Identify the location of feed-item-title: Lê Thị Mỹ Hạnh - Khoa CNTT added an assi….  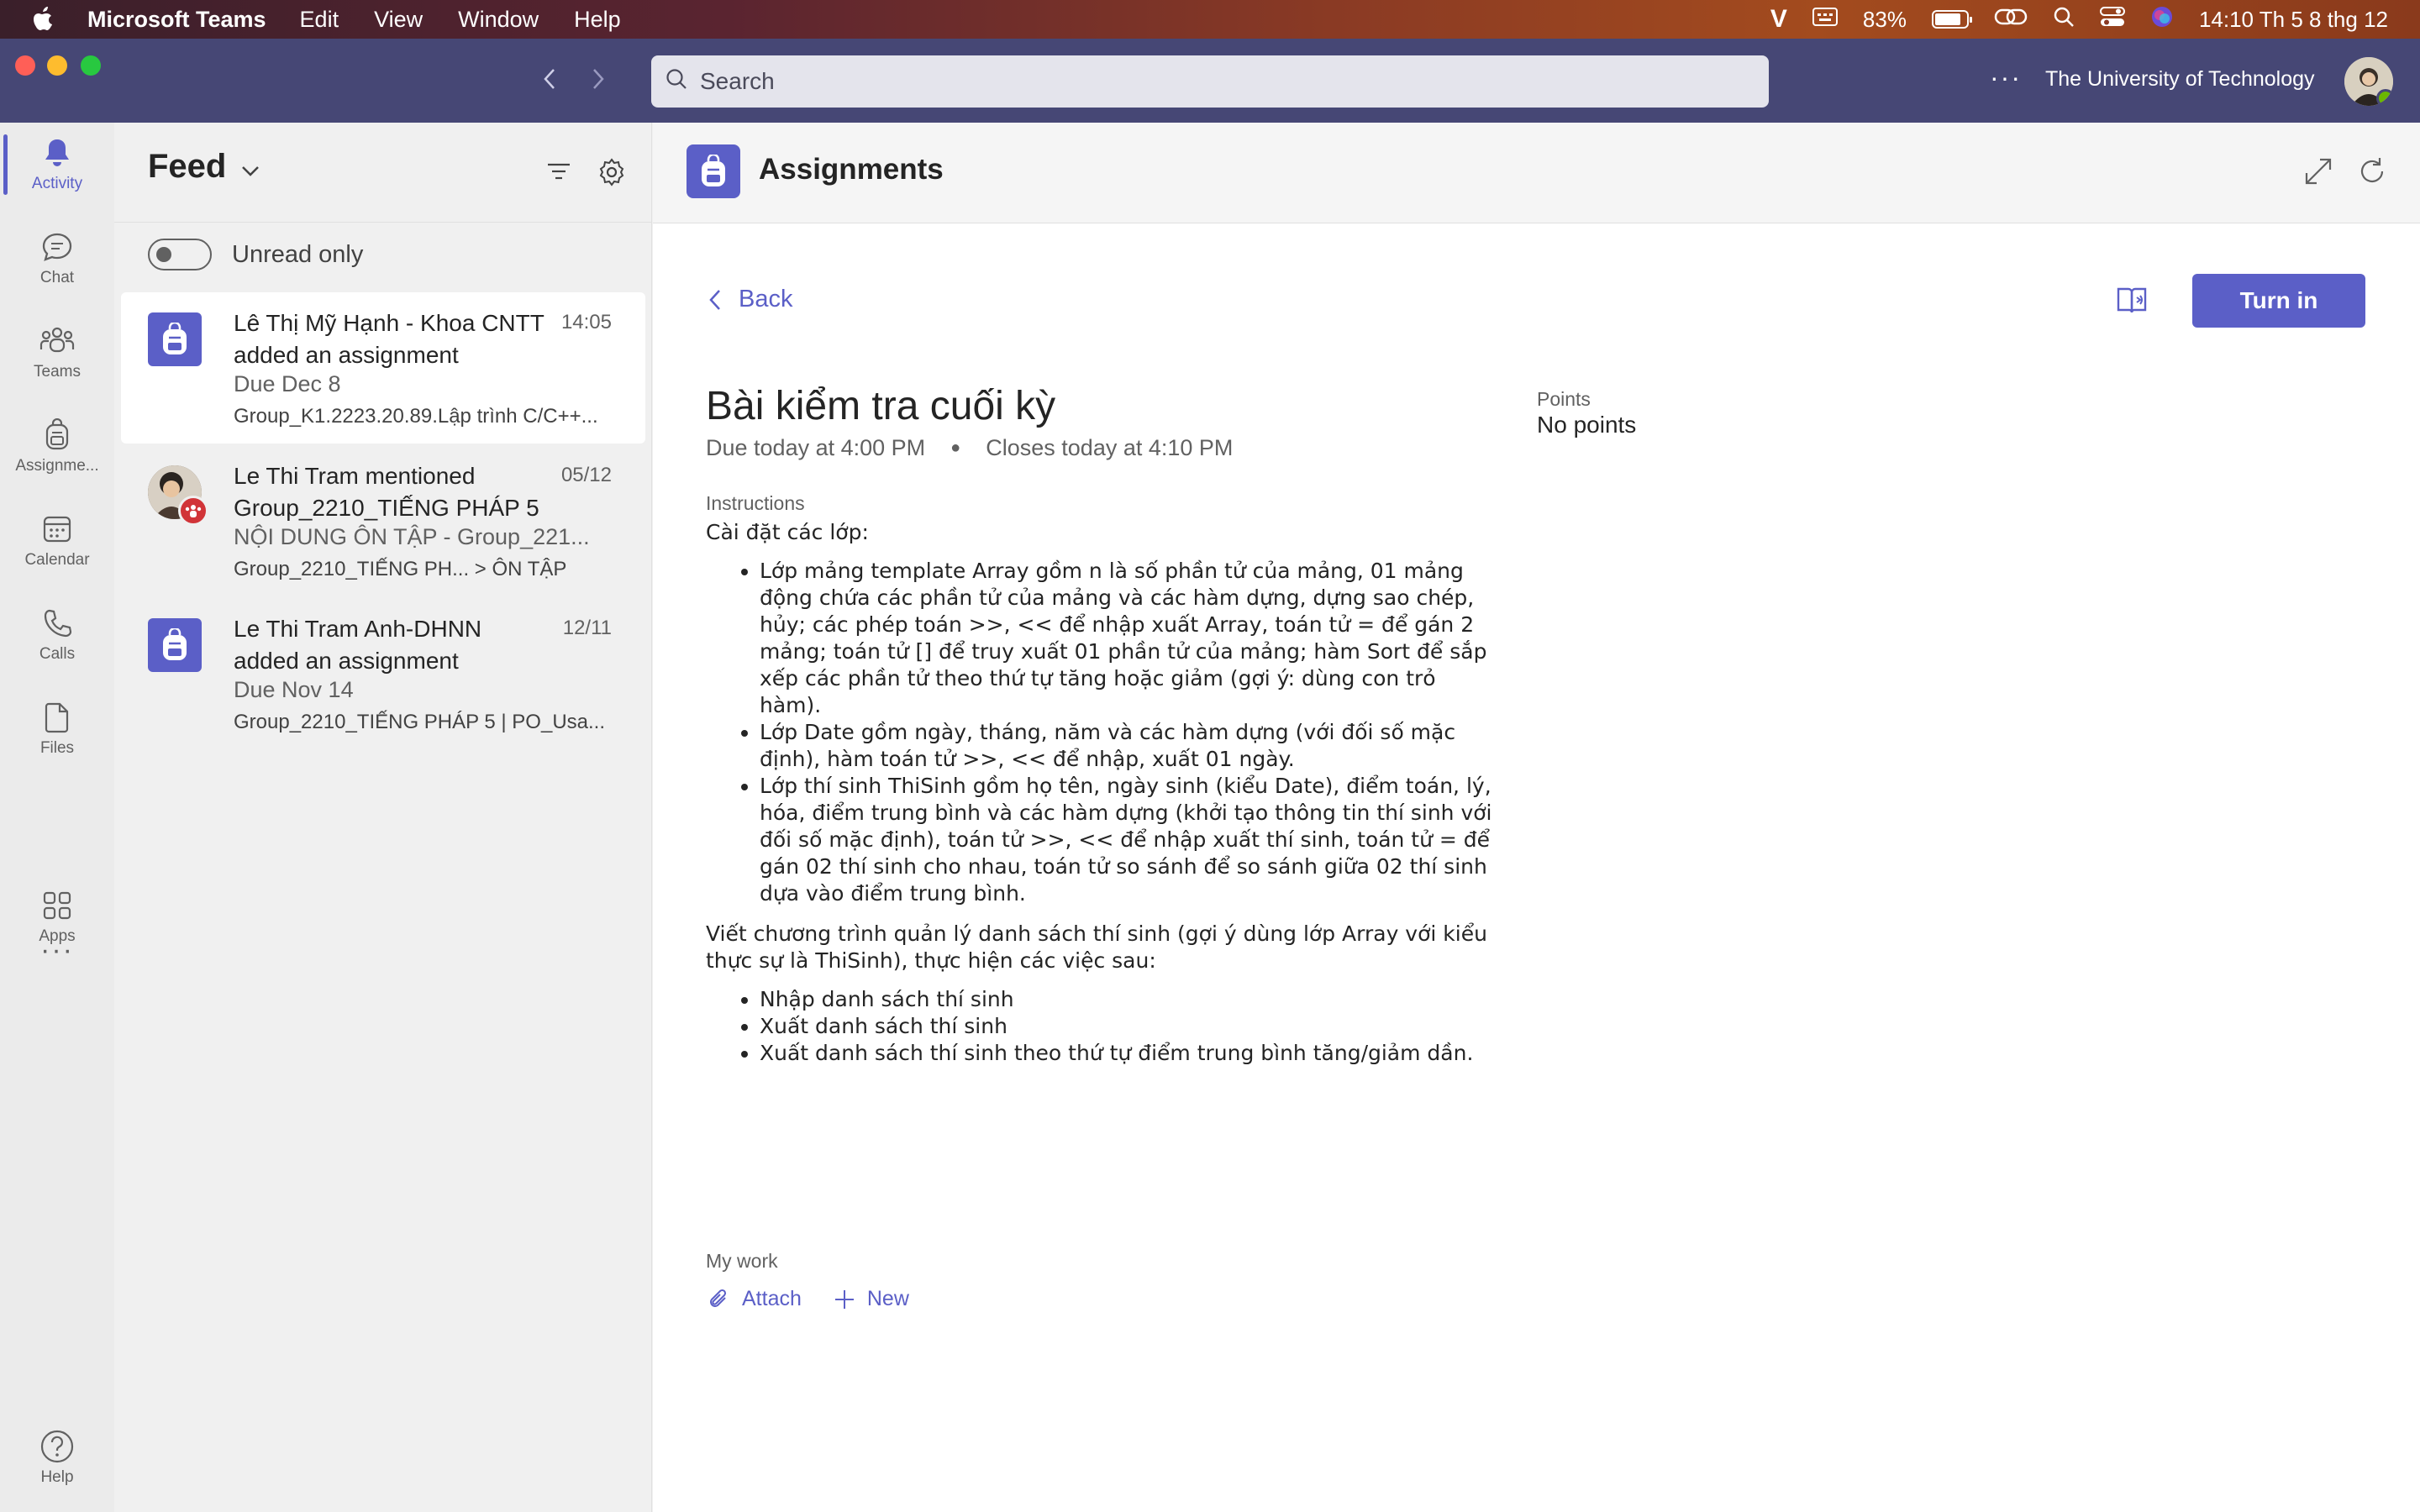
(389, 339).